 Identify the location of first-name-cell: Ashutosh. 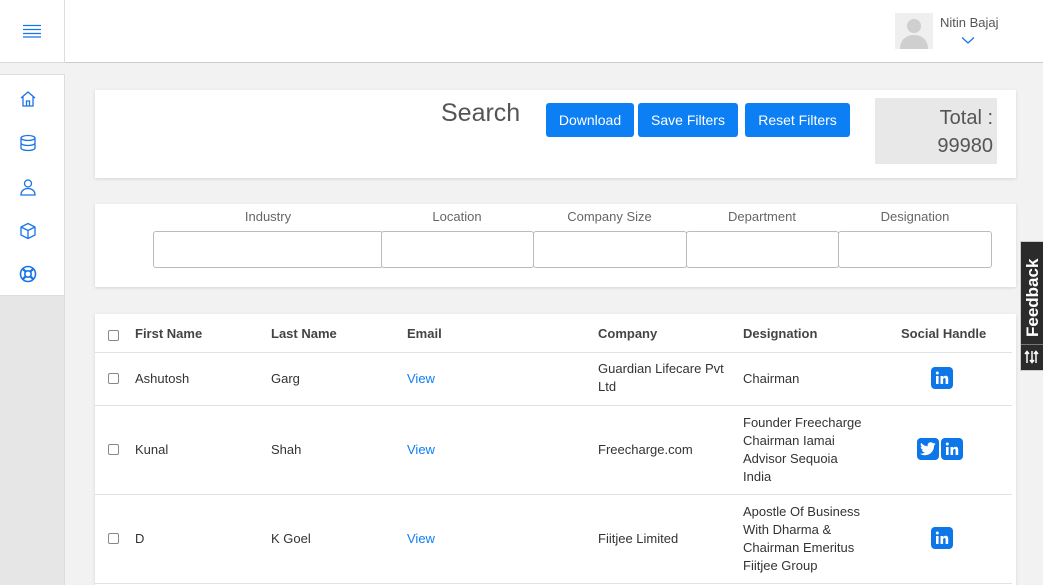
(162, 378).